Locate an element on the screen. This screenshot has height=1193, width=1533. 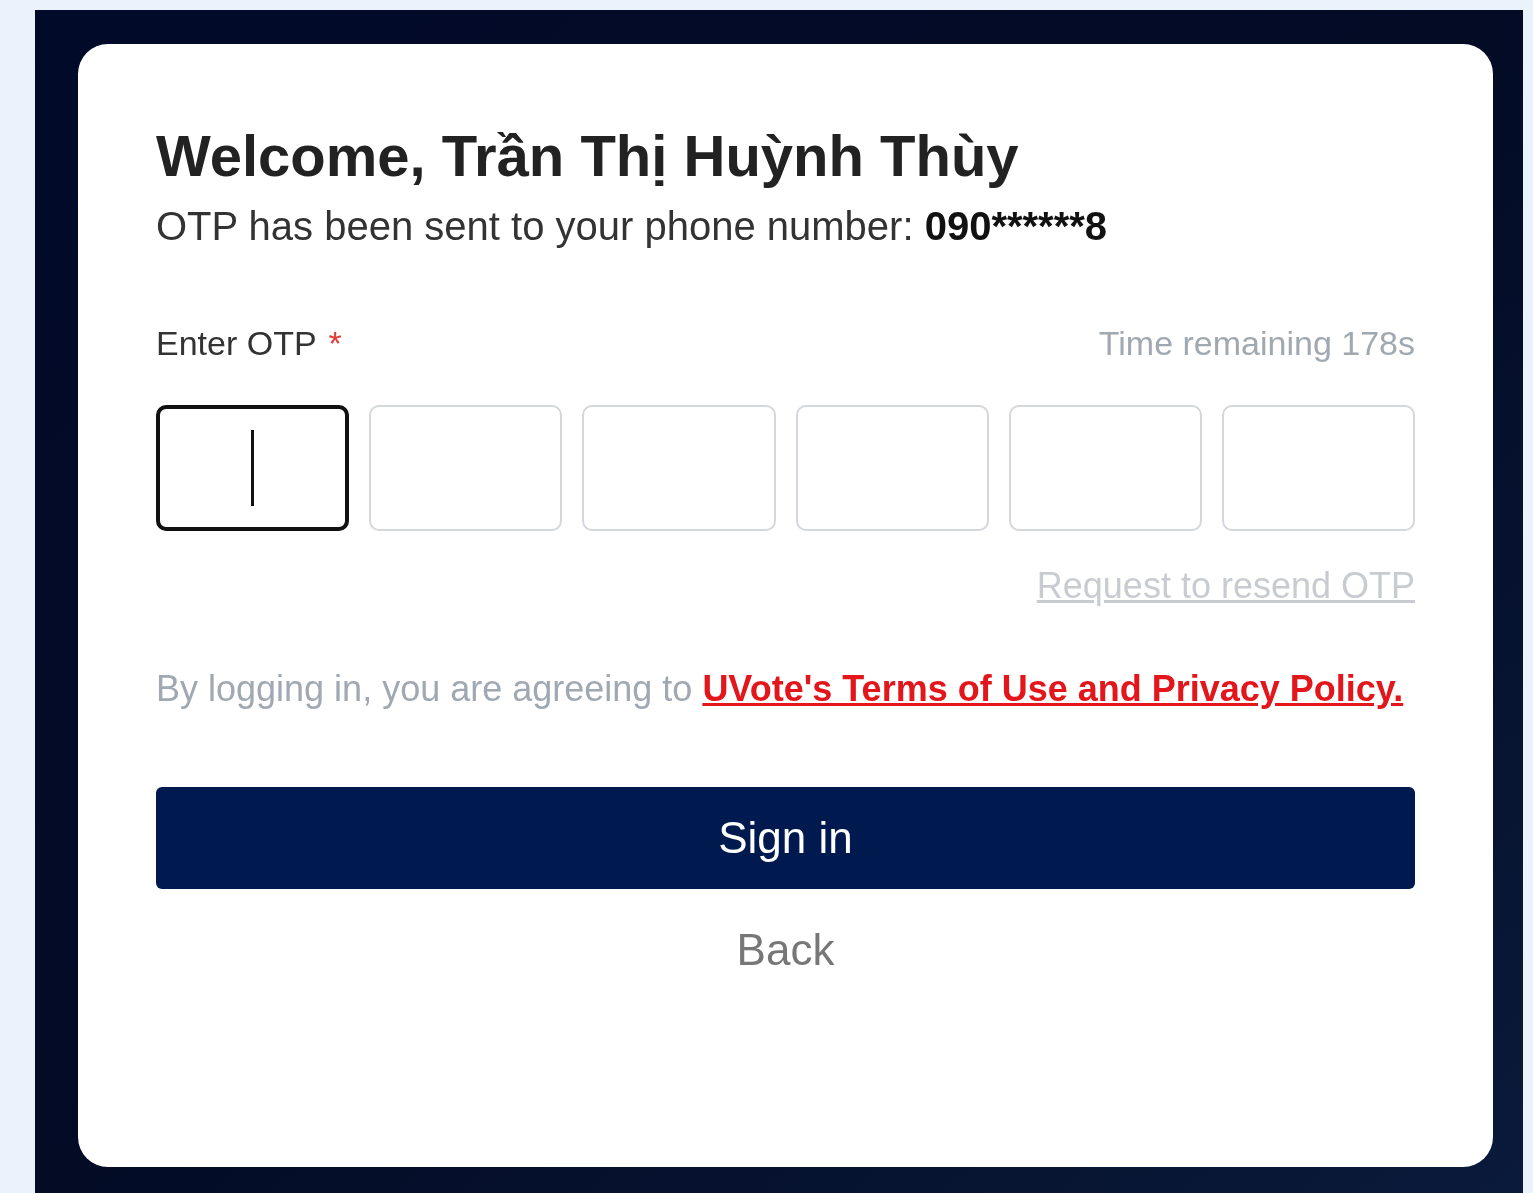
welcome-title: Welcome, Trần Thị Huỳnh Thùy is located at coordinates (588, 156).